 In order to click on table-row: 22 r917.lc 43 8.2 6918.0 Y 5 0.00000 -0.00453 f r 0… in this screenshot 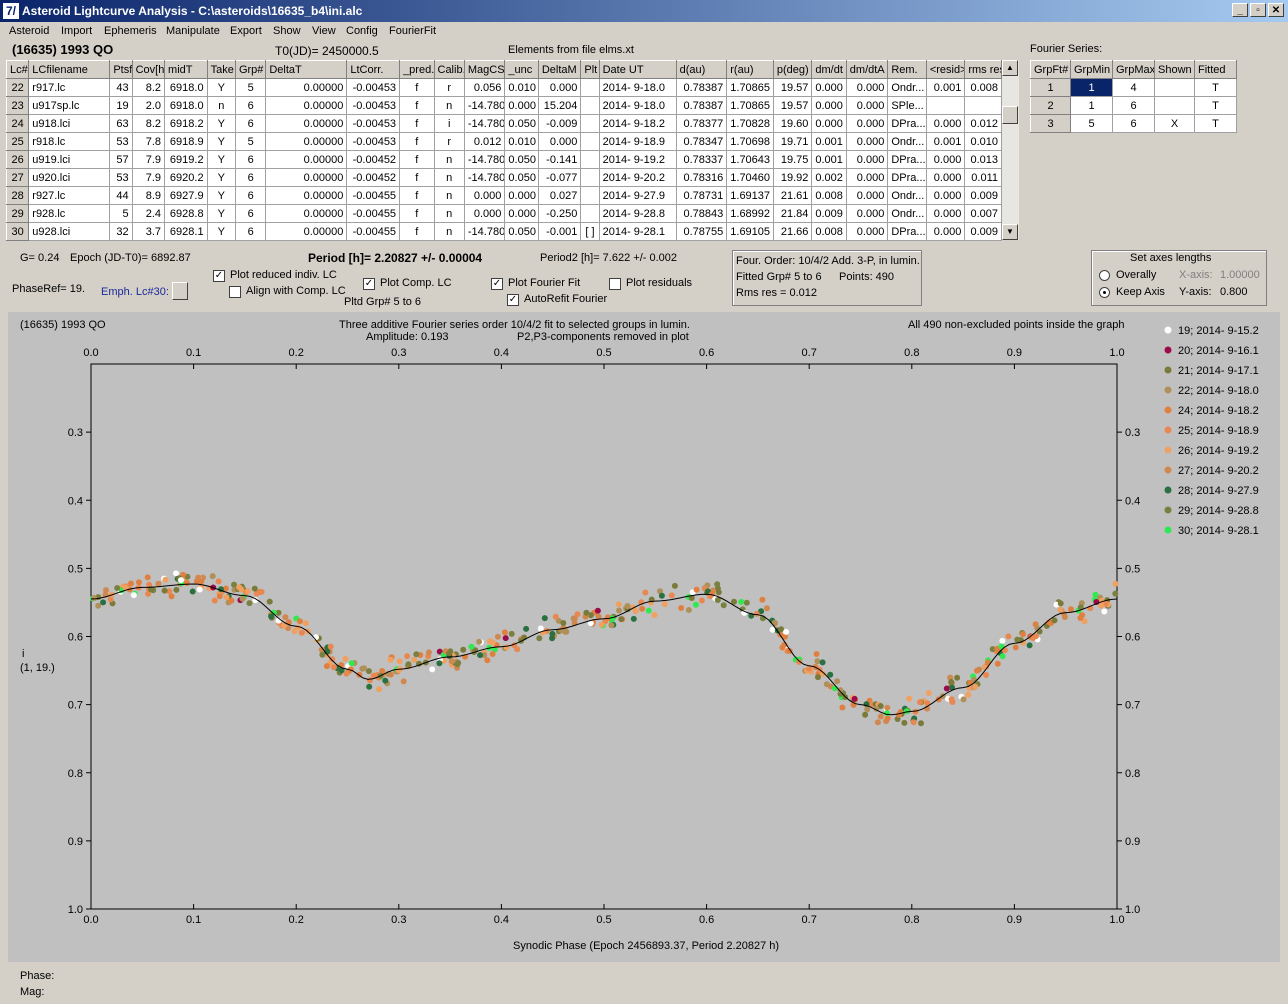, I will do `click(503, 87)`.